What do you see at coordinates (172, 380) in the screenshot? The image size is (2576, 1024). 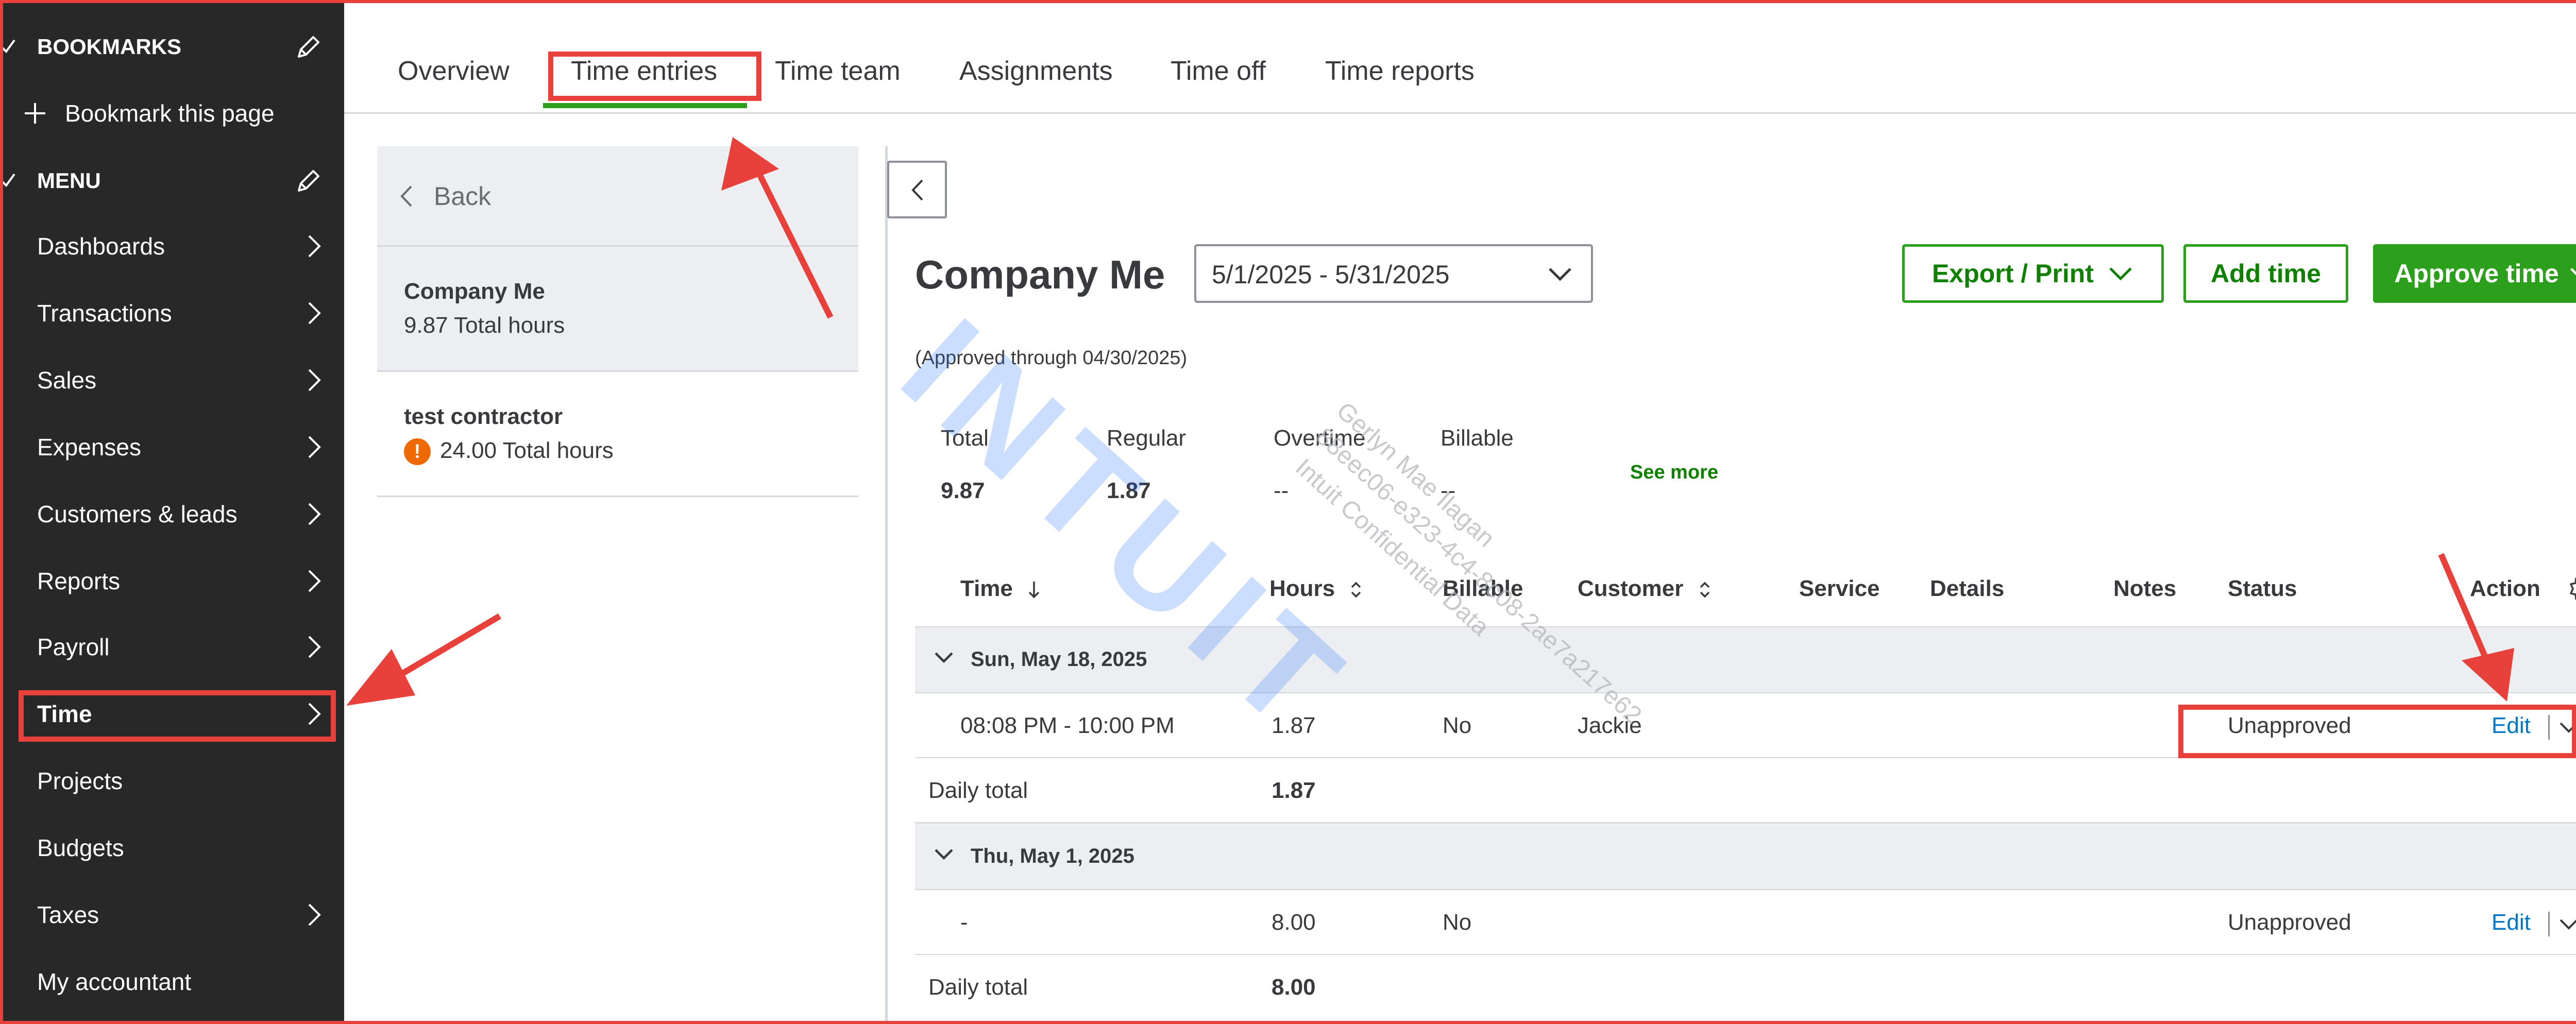 I see `sidebar-item-sales: Sales` at bounding box center [172, 380].